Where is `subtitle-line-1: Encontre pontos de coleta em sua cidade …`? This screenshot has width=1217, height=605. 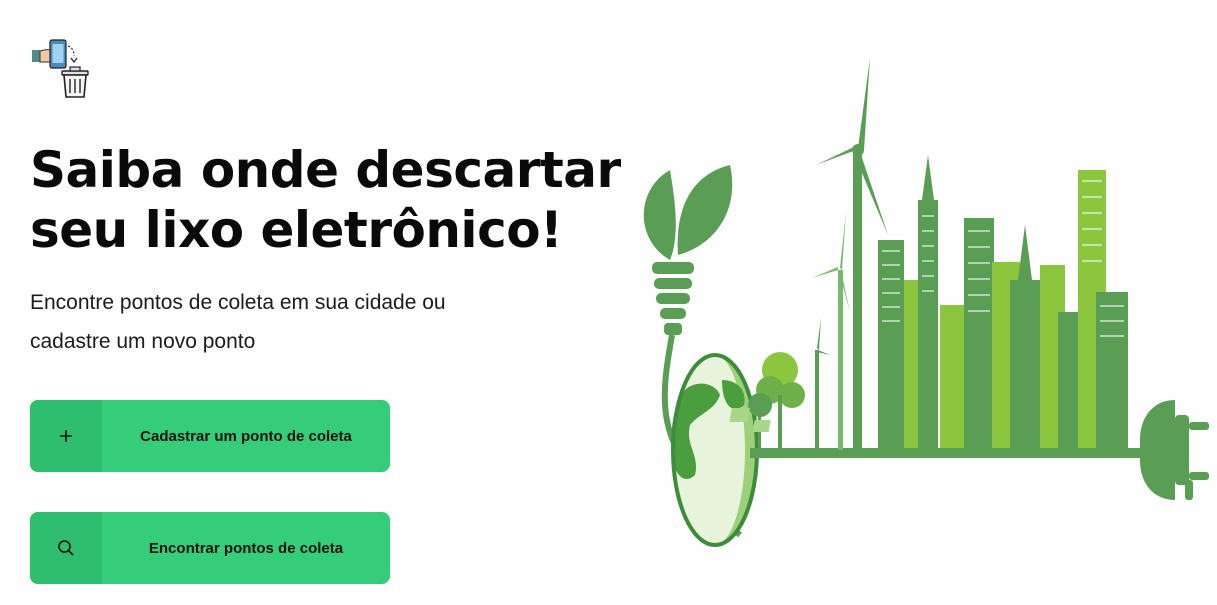
subtitle-line-1: Encontre pontos de coleta em sua cidade … is located at coordinates (238, 302).